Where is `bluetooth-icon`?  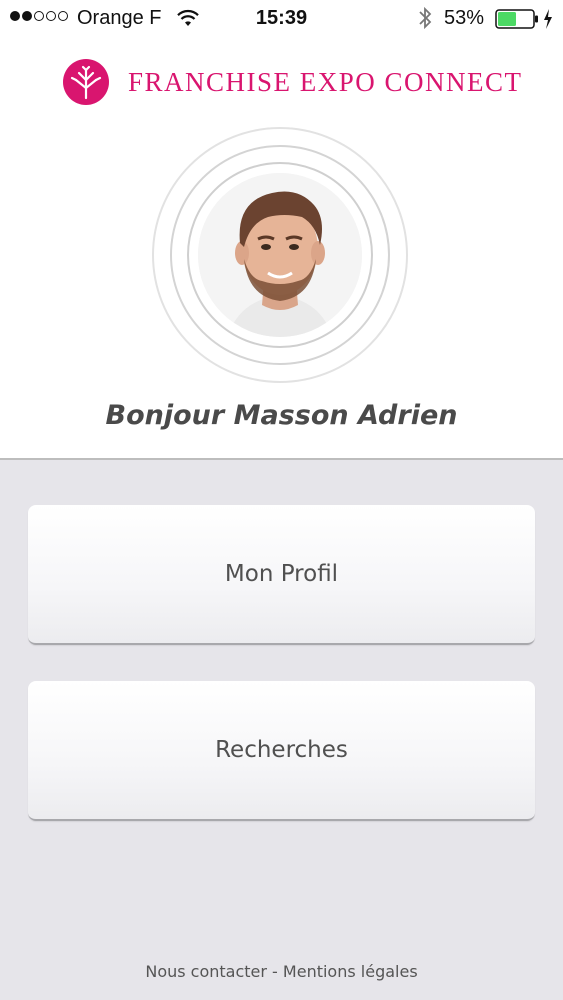
bluetooth-icon is located at coordinates (425, 21).